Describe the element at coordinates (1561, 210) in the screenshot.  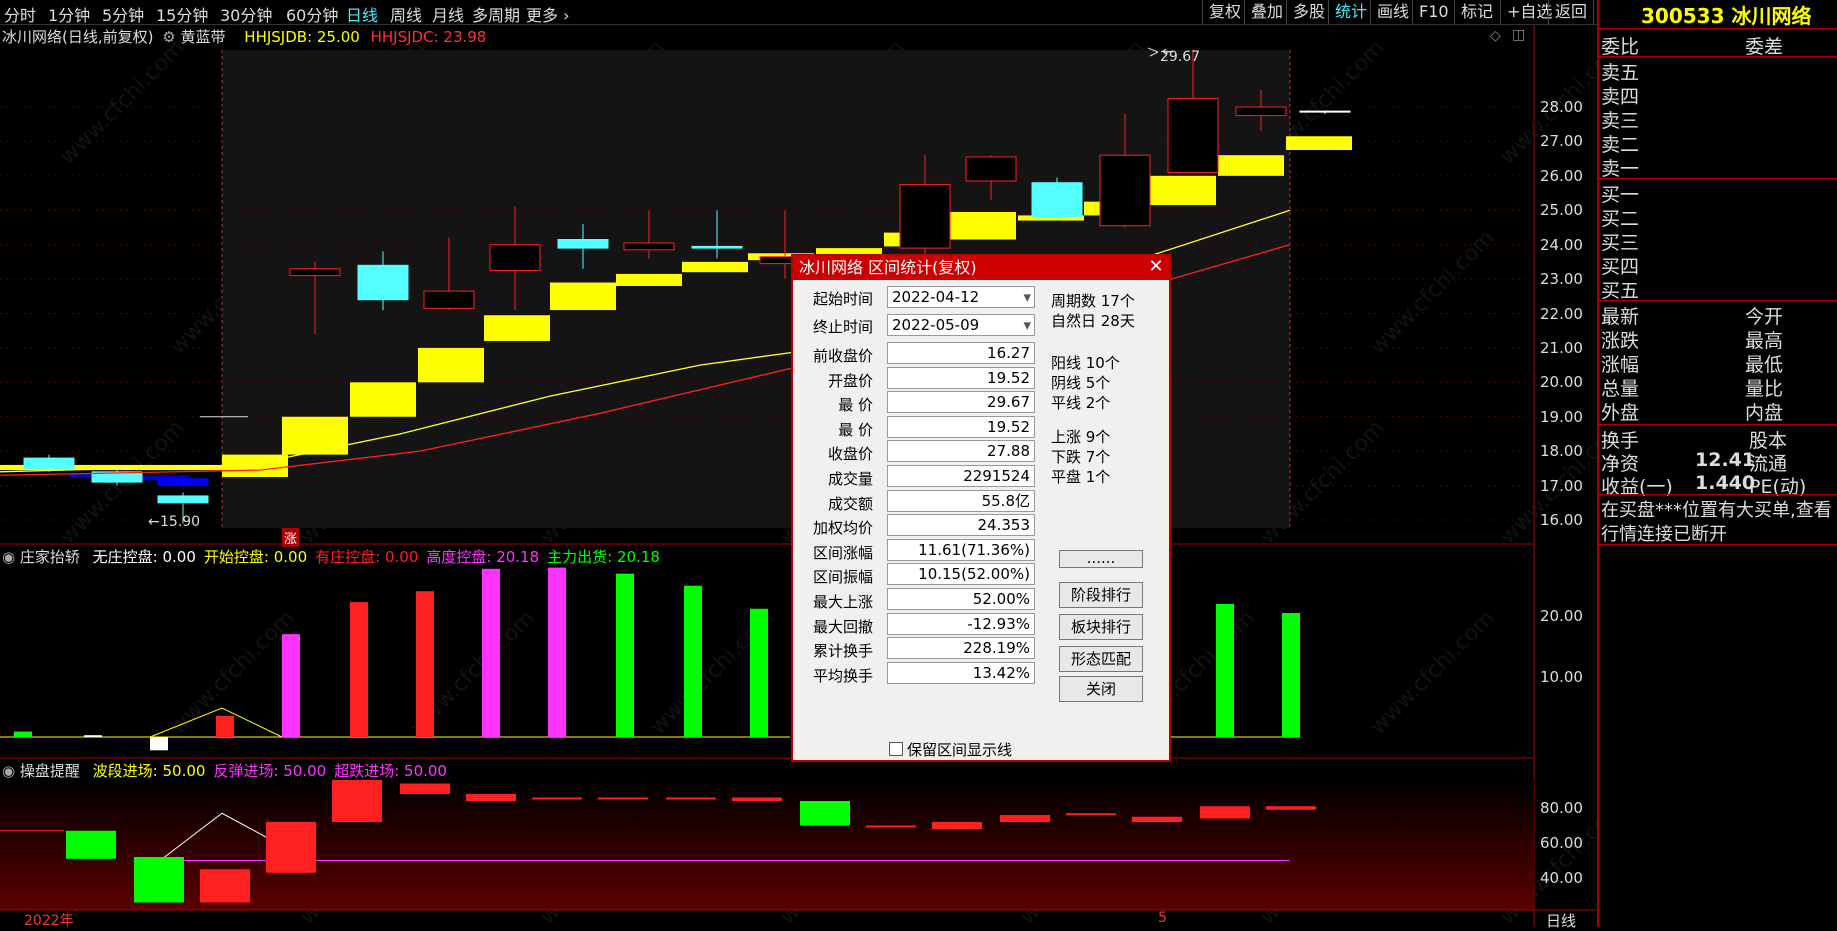
I see `y-tick-label: 25.00` at that location.